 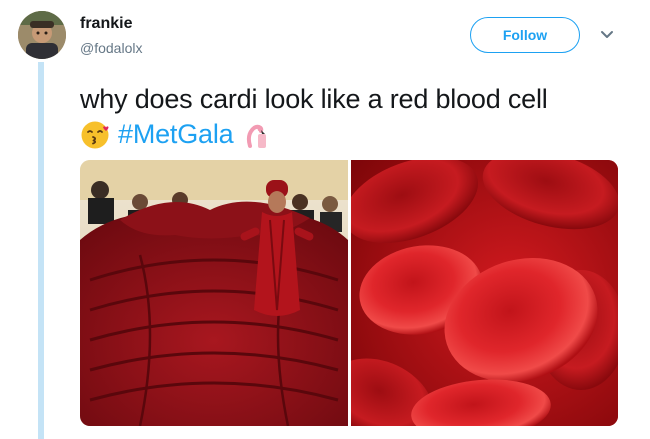 What do you see at coordinates (95, 135) in the screenshot?
I see `kissing-face-emoji` at bounding box center [95, 135].